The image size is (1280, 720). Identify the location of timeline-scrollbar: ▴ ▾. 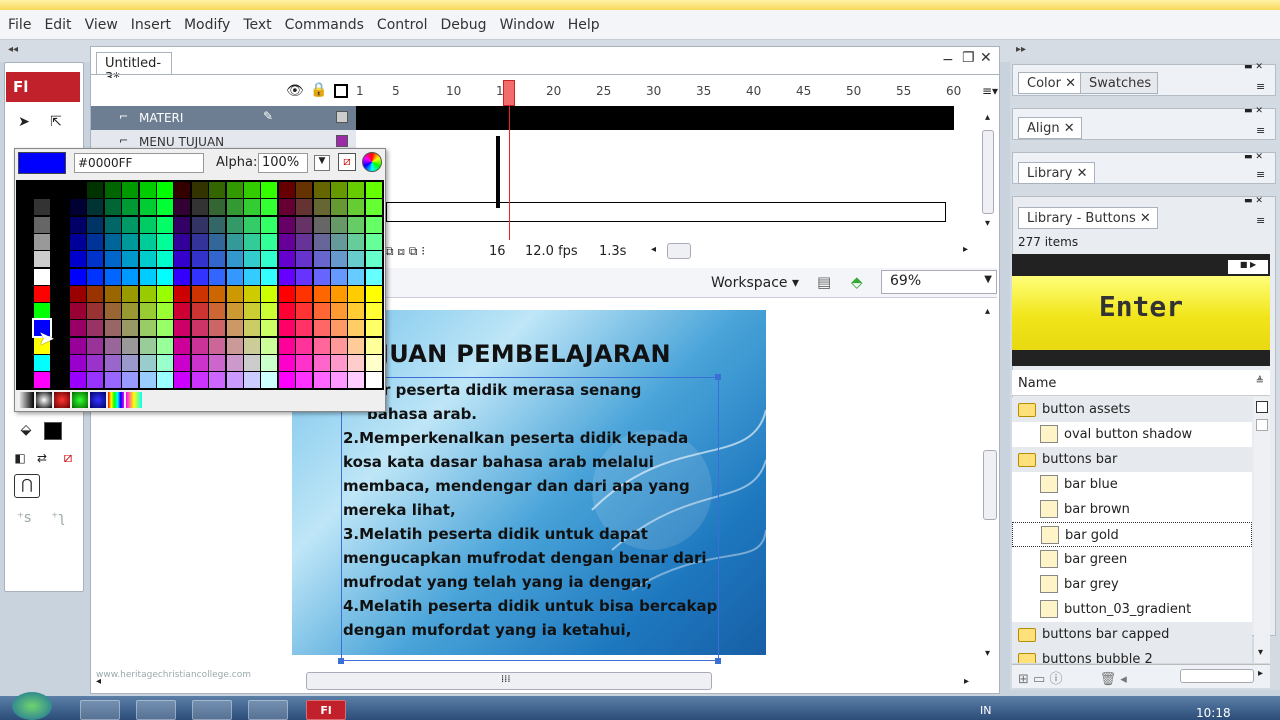
(990, 172).